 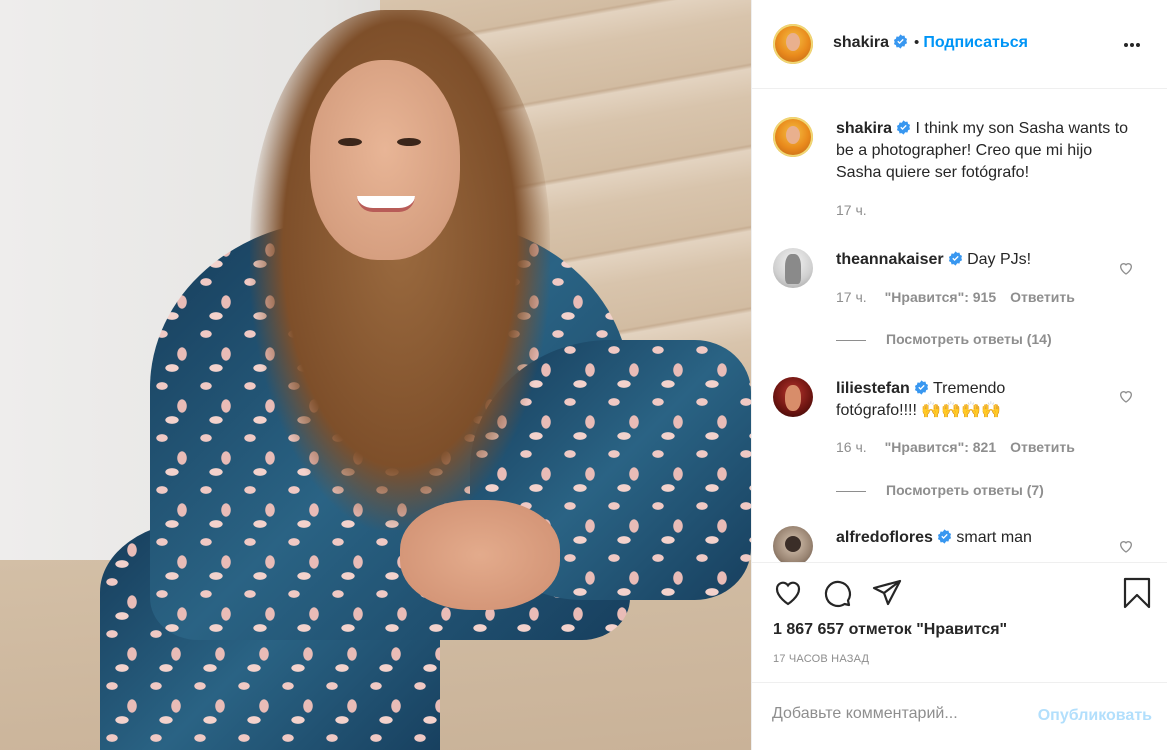 What do you see at coordinates (837, 593) in the screenshot?
I see `comment-icon` at bounding box center [837, 593].